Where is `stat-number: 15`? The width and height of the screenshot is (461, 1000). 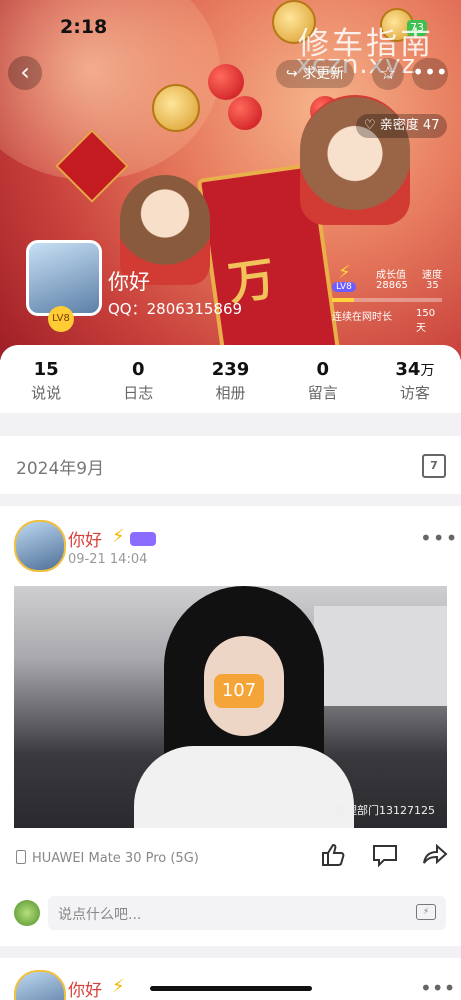
stat-number: 15 is located at coordinates (46, 369).